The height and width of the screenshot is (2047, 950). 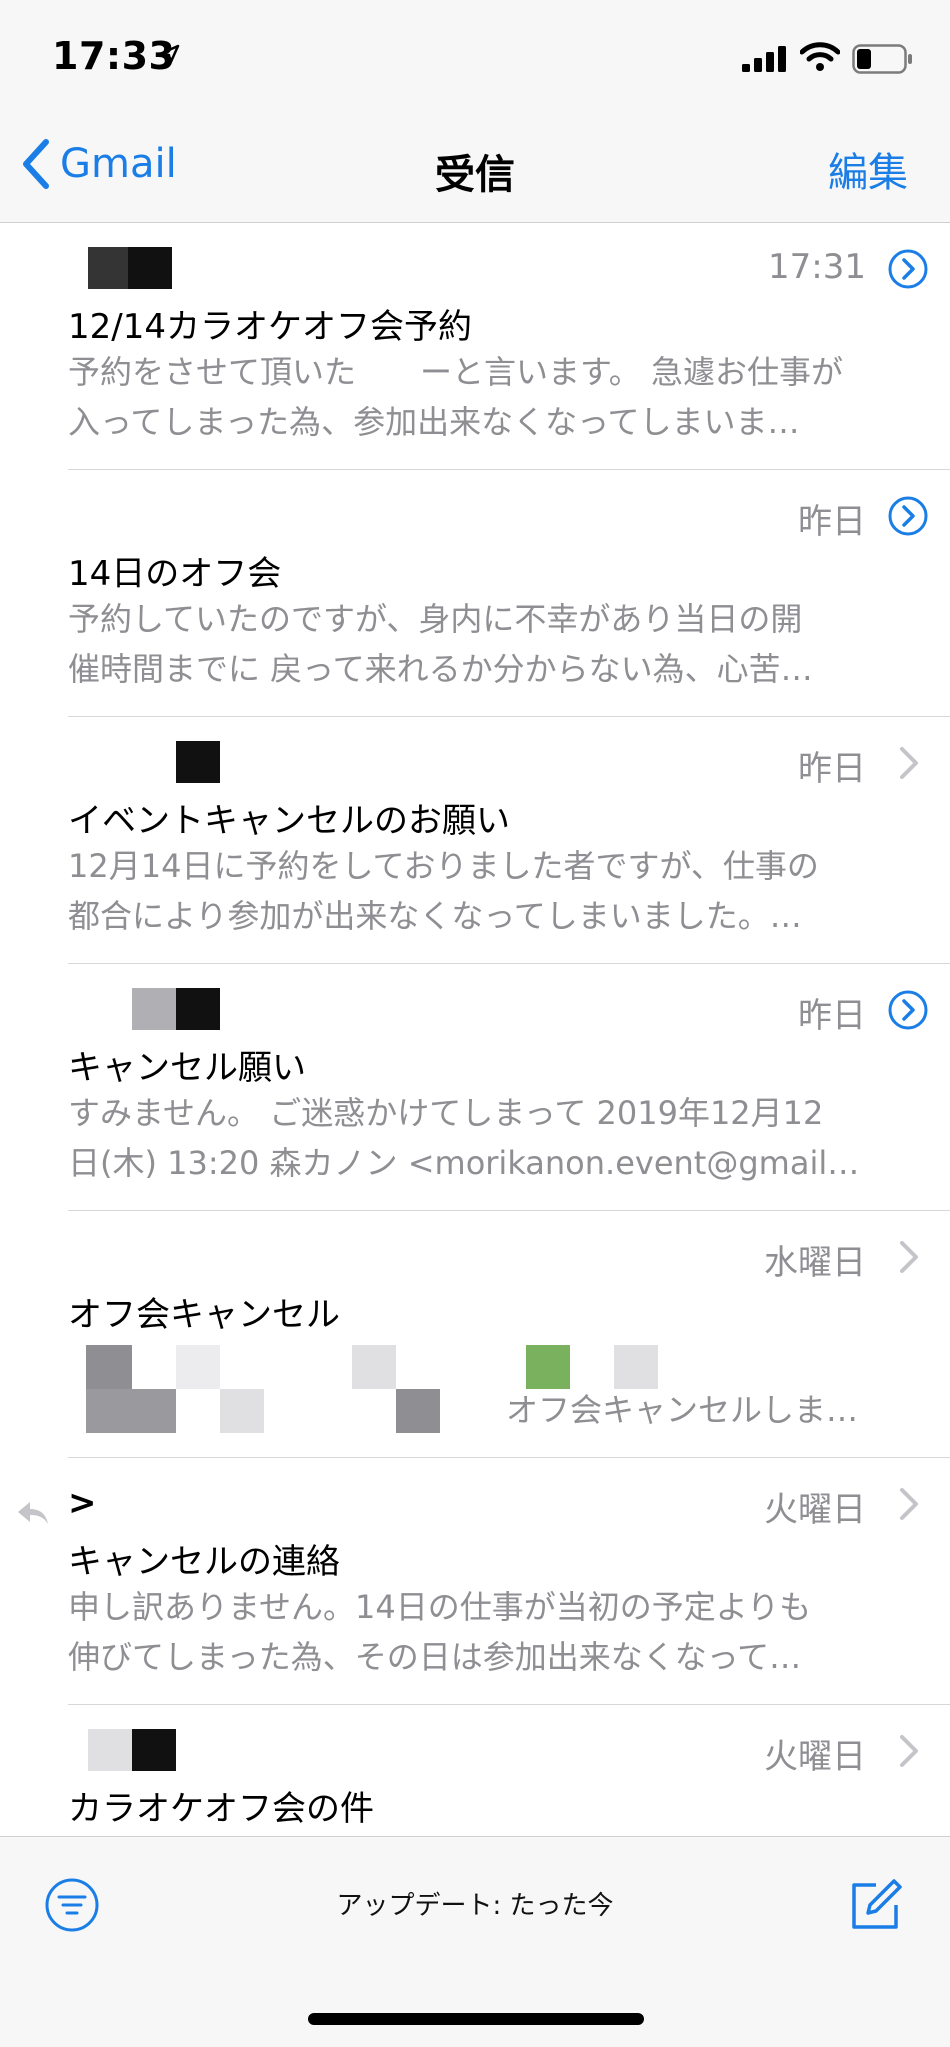 I want to click on message-time: 17:31, so click(x=817, y=267).